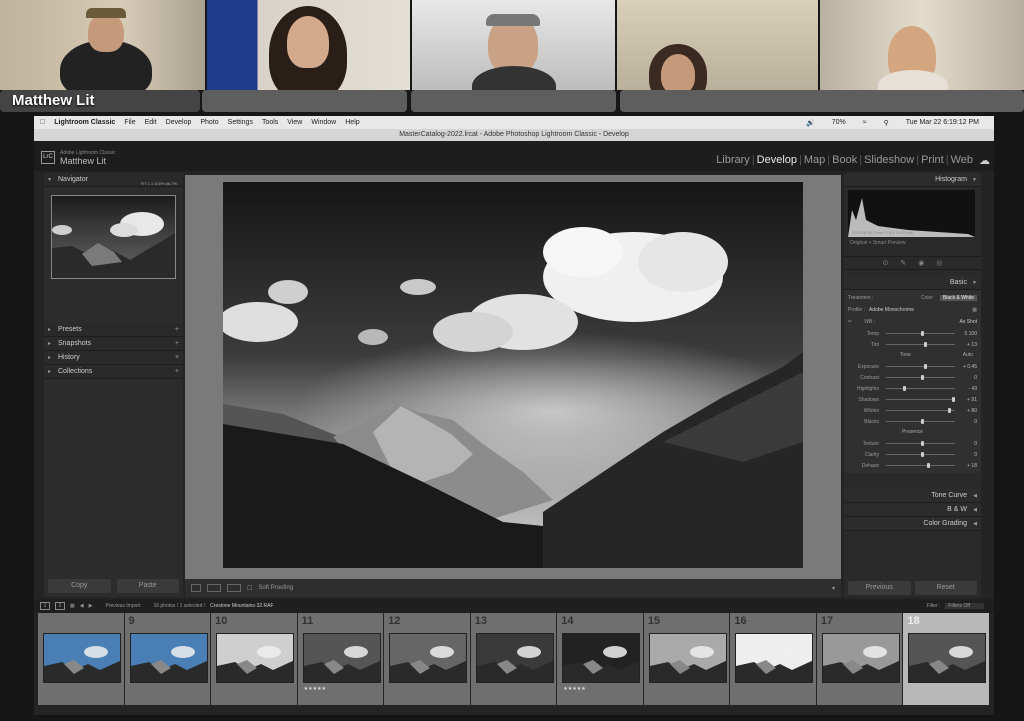 Image resolution: width=1024 pixels, height=721 pixels. What do you see at coordinates (968, 334) in the screenshot?
I see `slider-value: 5 100` at bounding box center [968, 334].